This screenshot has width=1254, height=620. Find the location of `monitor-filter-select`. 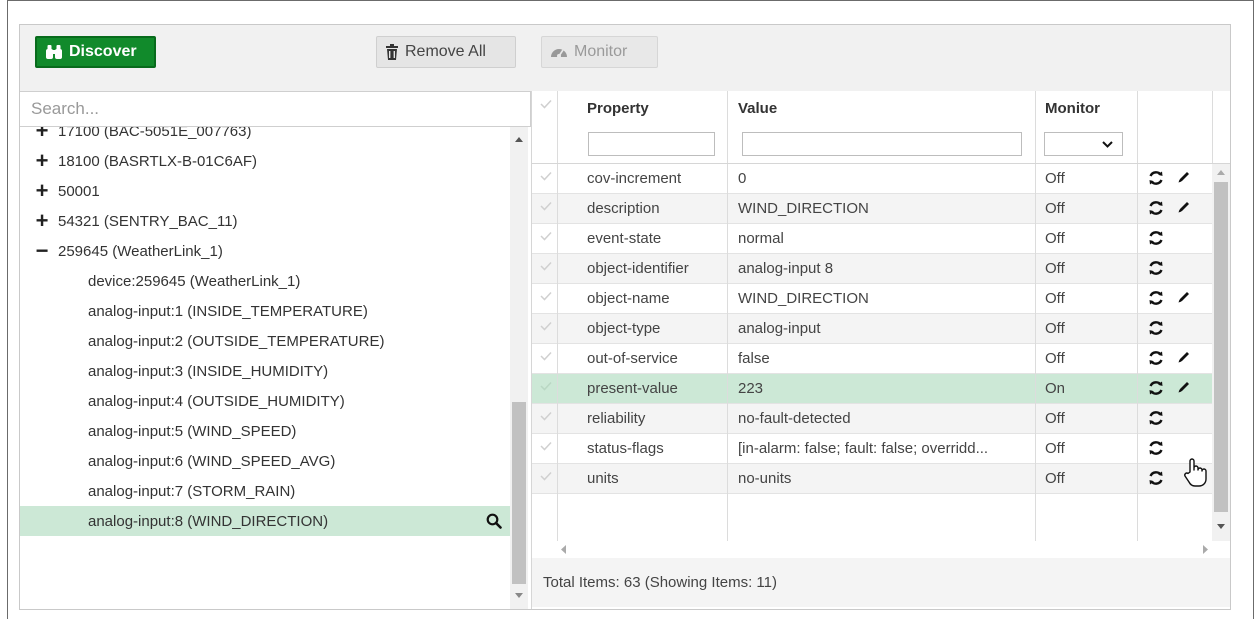

monitor-filter-select is located at coordinates (1083, 144).